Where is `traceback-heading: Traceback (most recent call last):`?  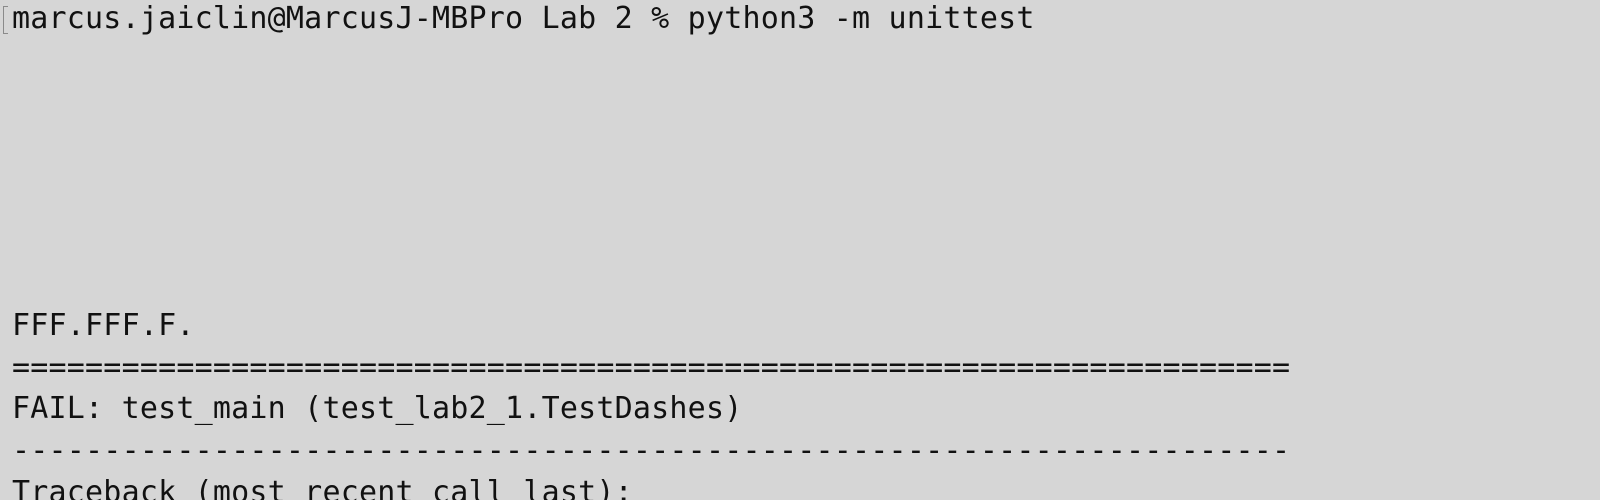 traceback-heading: Traceback (most recent call last): is located at coordinates (322, 487).